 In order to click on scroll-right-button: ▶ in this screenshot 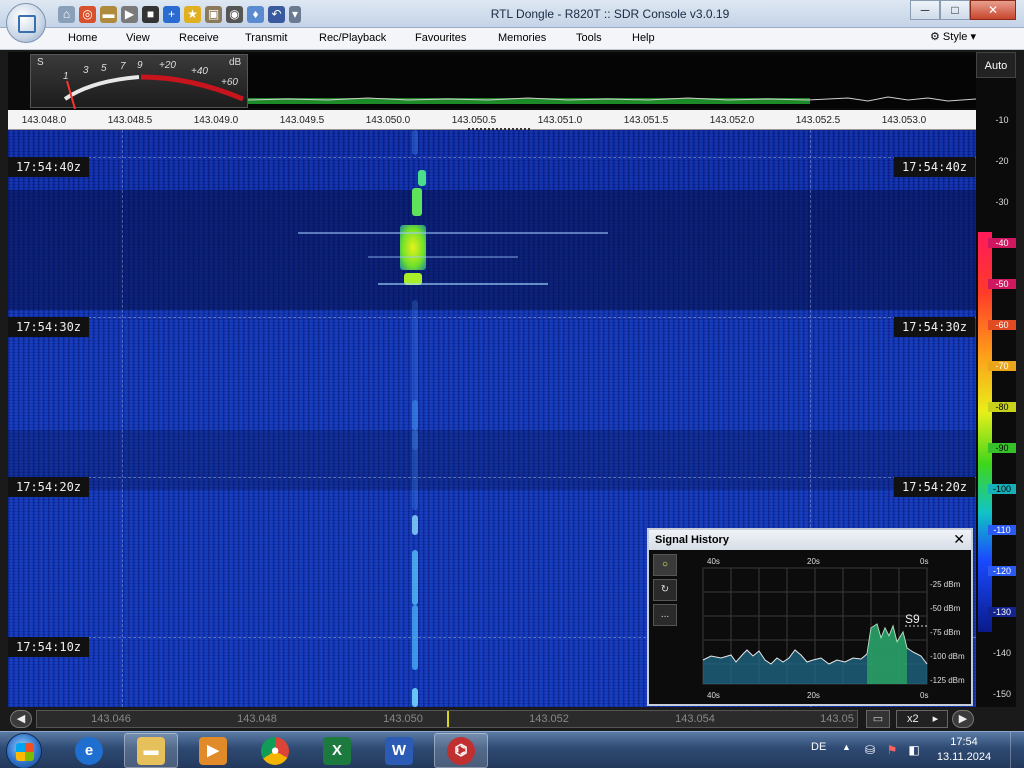, I will do `click(963, 719)`.